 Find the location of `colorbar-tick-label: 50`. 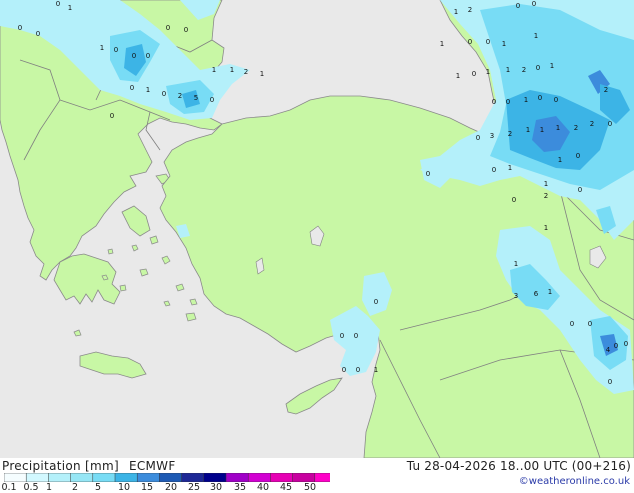

colorbar-tick-label: 50 is located at coordinates (310, 487).